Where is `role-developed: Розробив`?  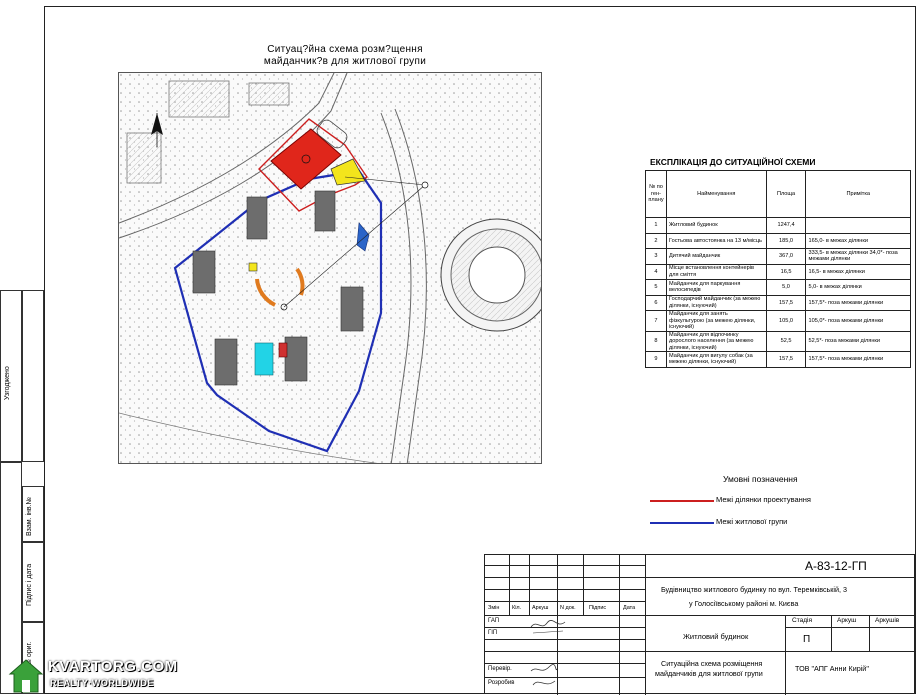
role-developed: Розробив is located at coordinates (501, 683).